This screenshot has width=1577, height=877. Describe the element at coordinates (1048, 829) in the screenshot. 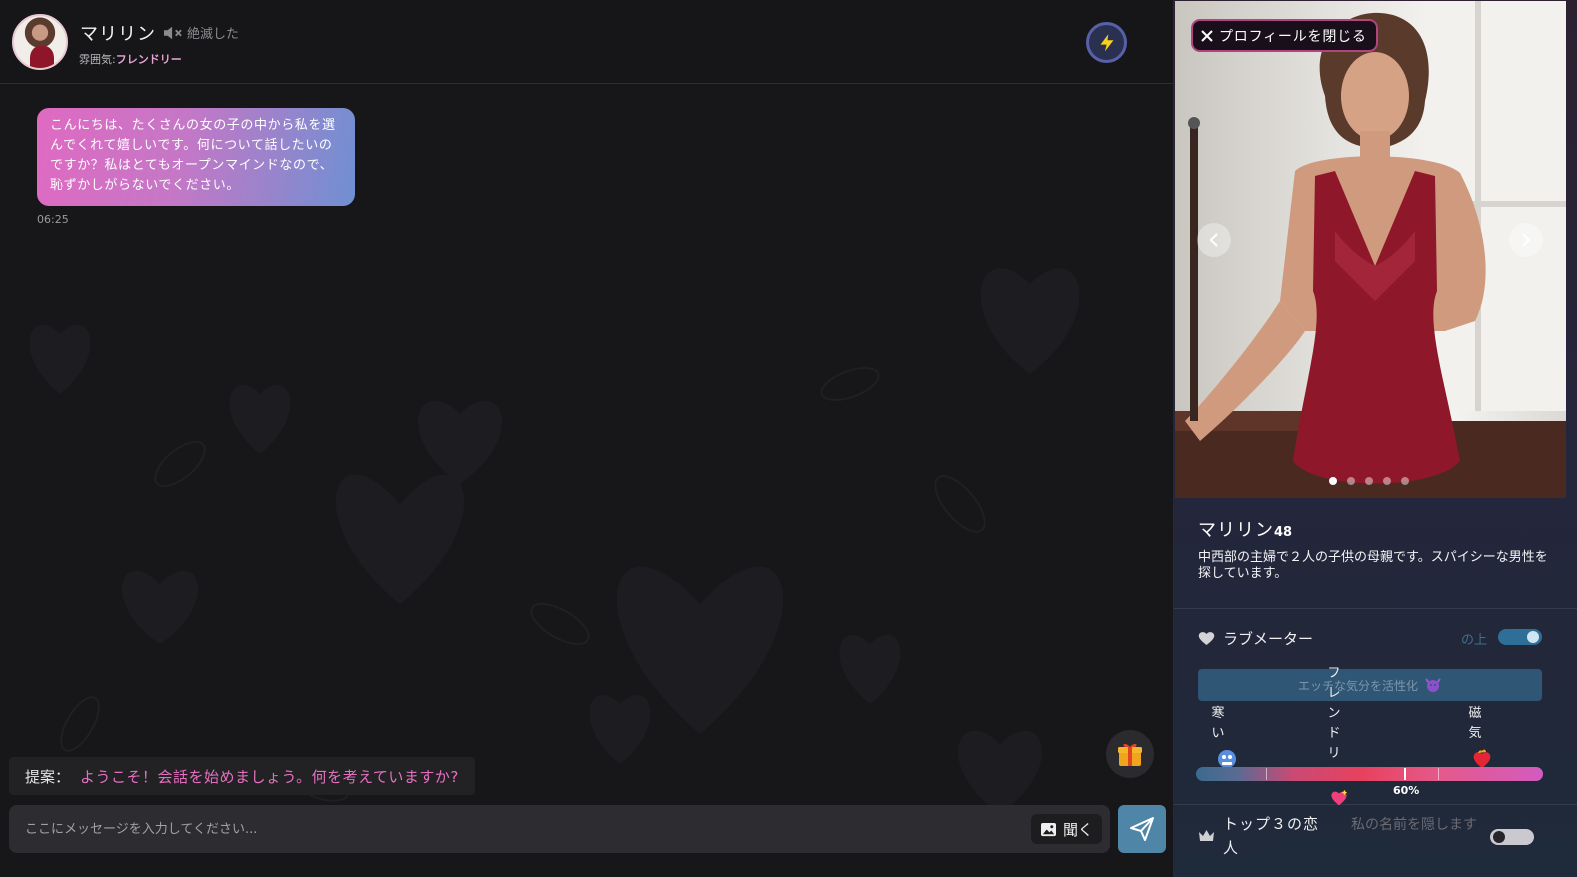

I see `image-icon` at that location.